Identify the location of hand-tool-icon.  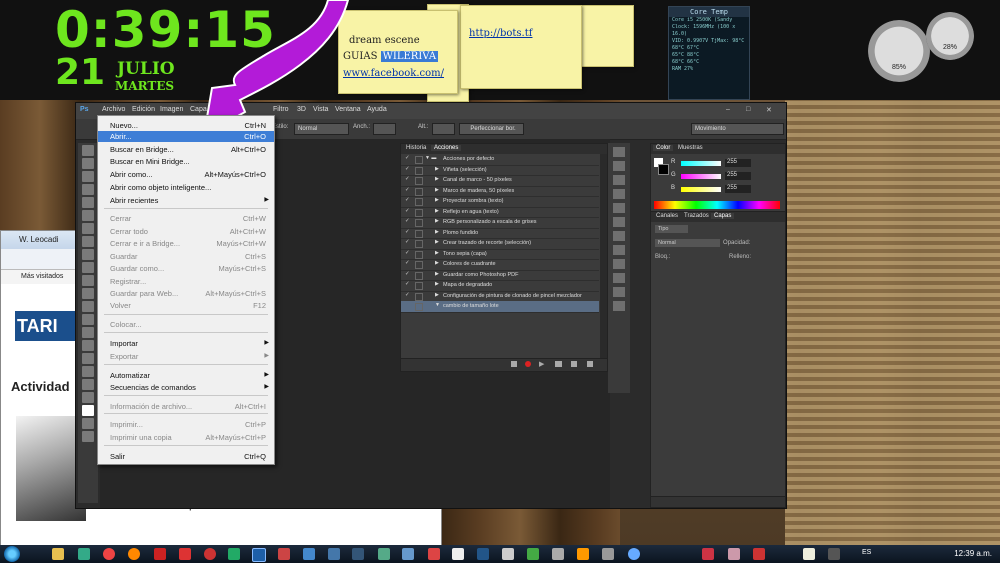
(88, 384).